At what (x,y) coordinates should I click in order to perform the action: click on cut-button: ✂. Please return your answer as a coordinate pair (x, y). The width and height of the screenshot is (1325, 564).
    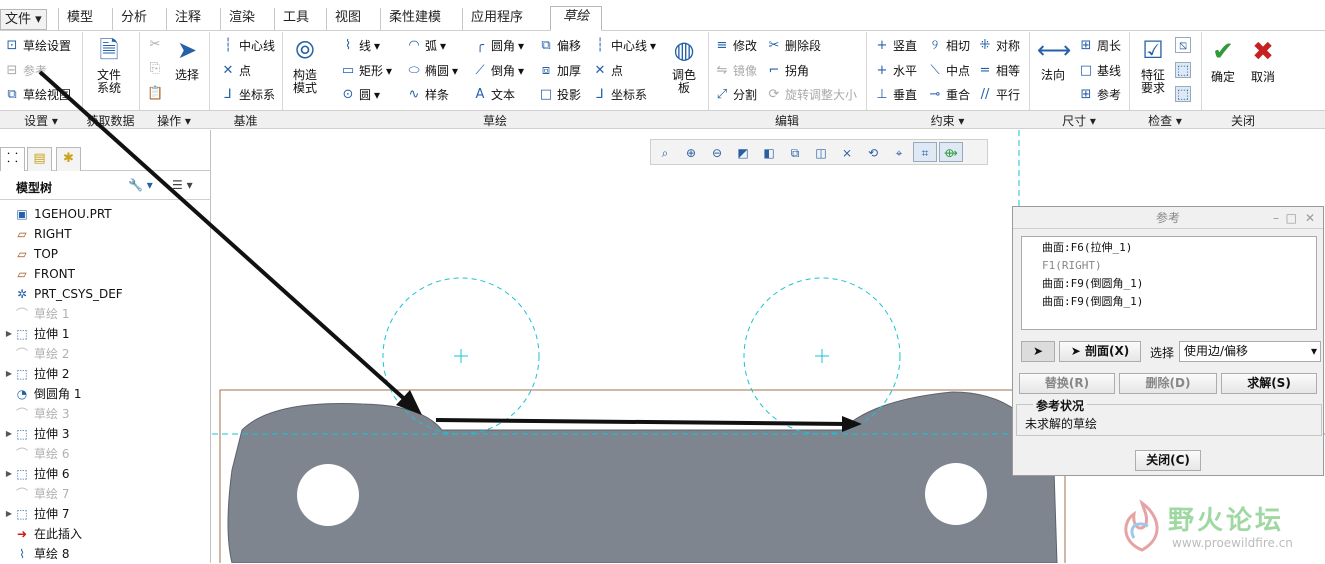
    Looking at the image, I should click on (155, 45).